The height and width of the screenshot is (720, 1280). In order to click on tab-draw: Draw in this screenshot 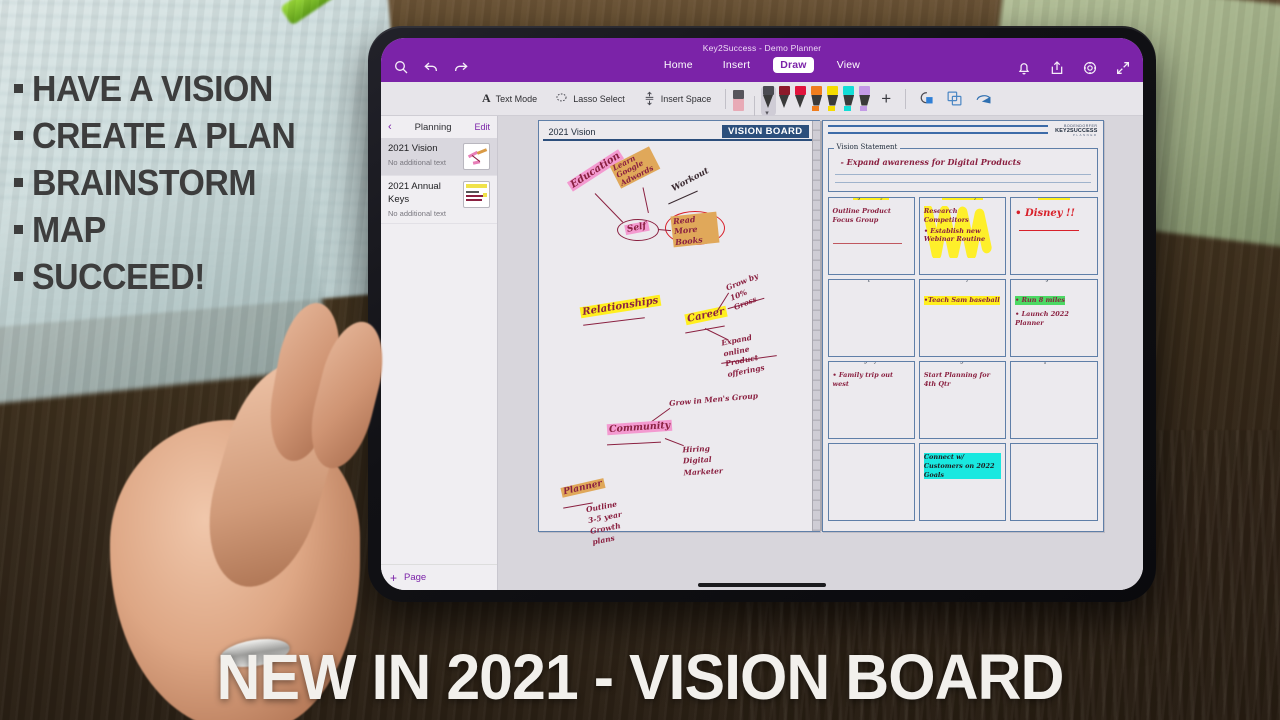, I will do `click(793, 65)`.